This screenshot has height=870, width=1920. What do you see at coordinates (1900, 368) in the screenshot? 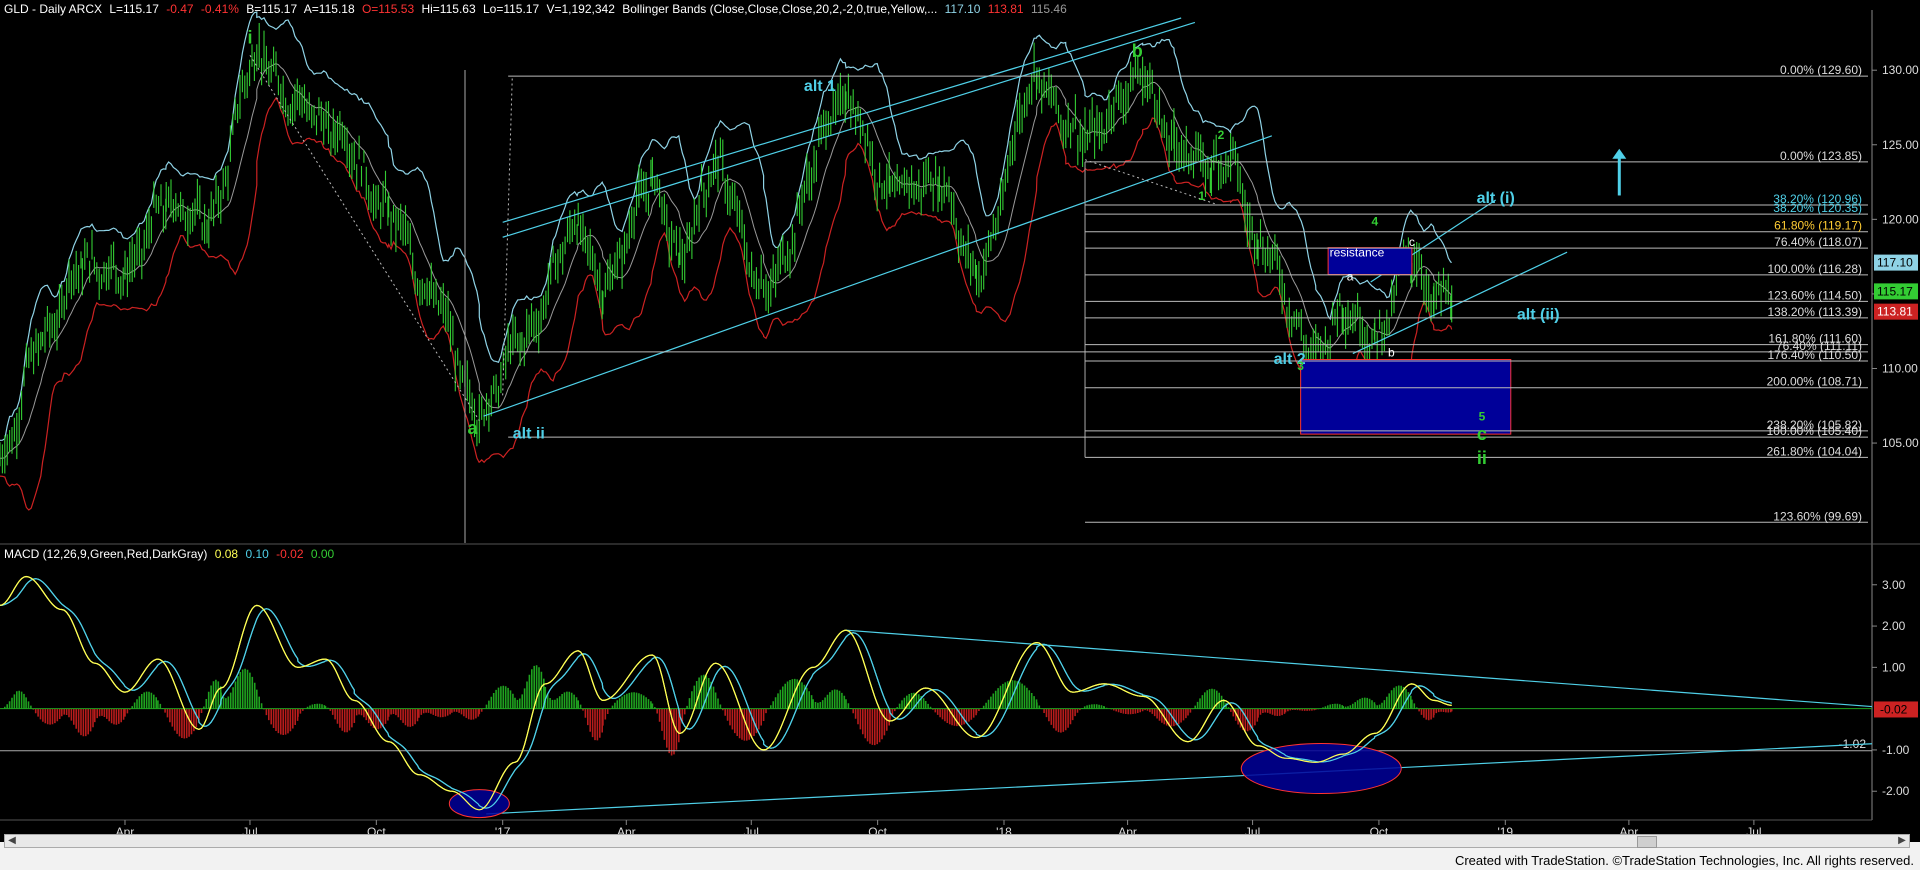
I see `price-axis-label: 110.00` at bounding box center [1900, 368].